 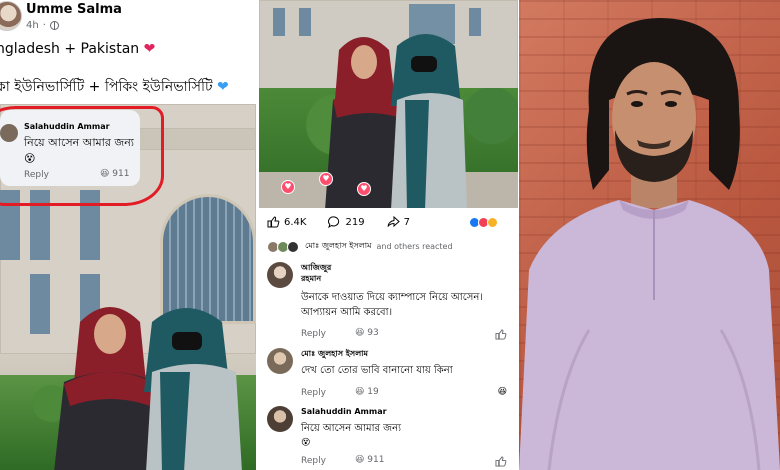 What do you see at coordinates (373, 333) in the screenshot?
I see `reaction-count: 93` at bounding box center [373, 333].